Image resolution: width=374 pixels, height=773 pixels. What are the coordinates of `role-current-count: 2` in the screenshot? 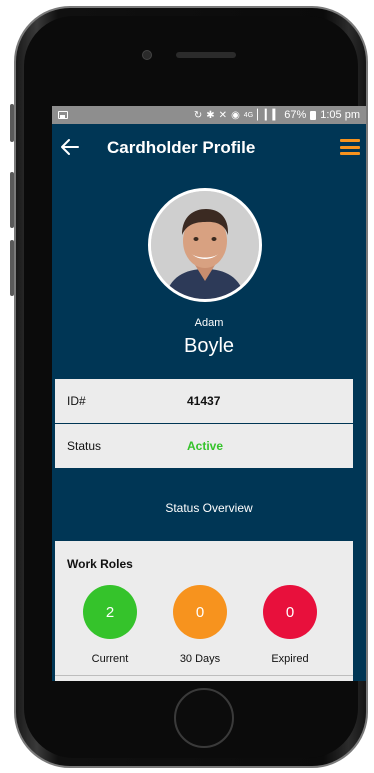 It's located at (110, 612).